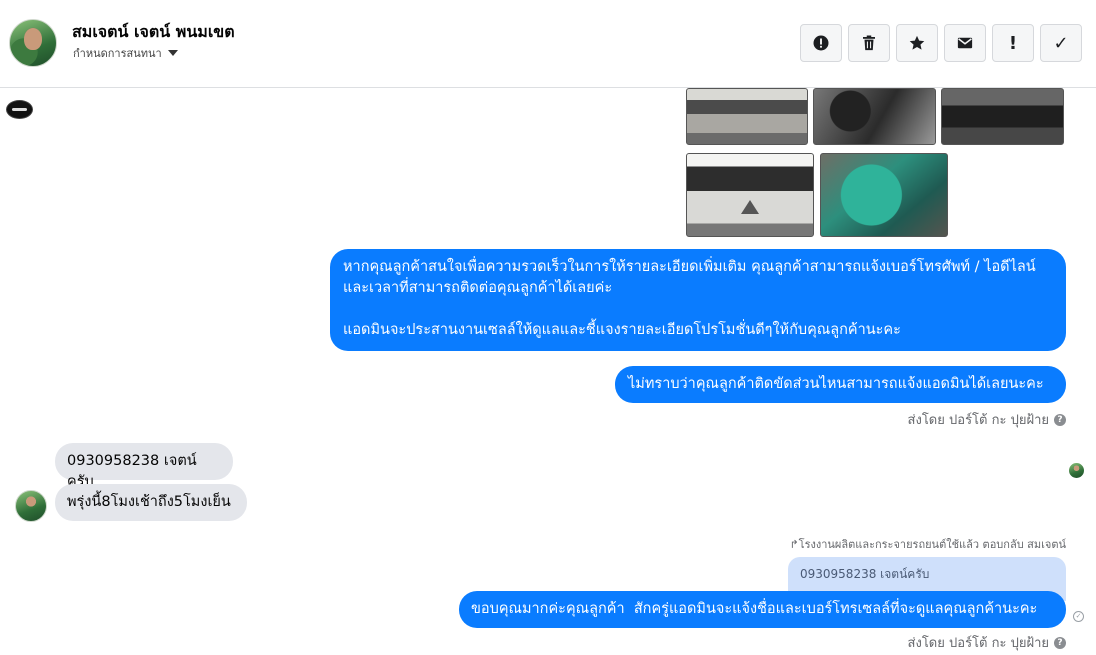 This screenshot has width=1096, height=655. I want to click on attachment-image-battery, so click(884, 195).